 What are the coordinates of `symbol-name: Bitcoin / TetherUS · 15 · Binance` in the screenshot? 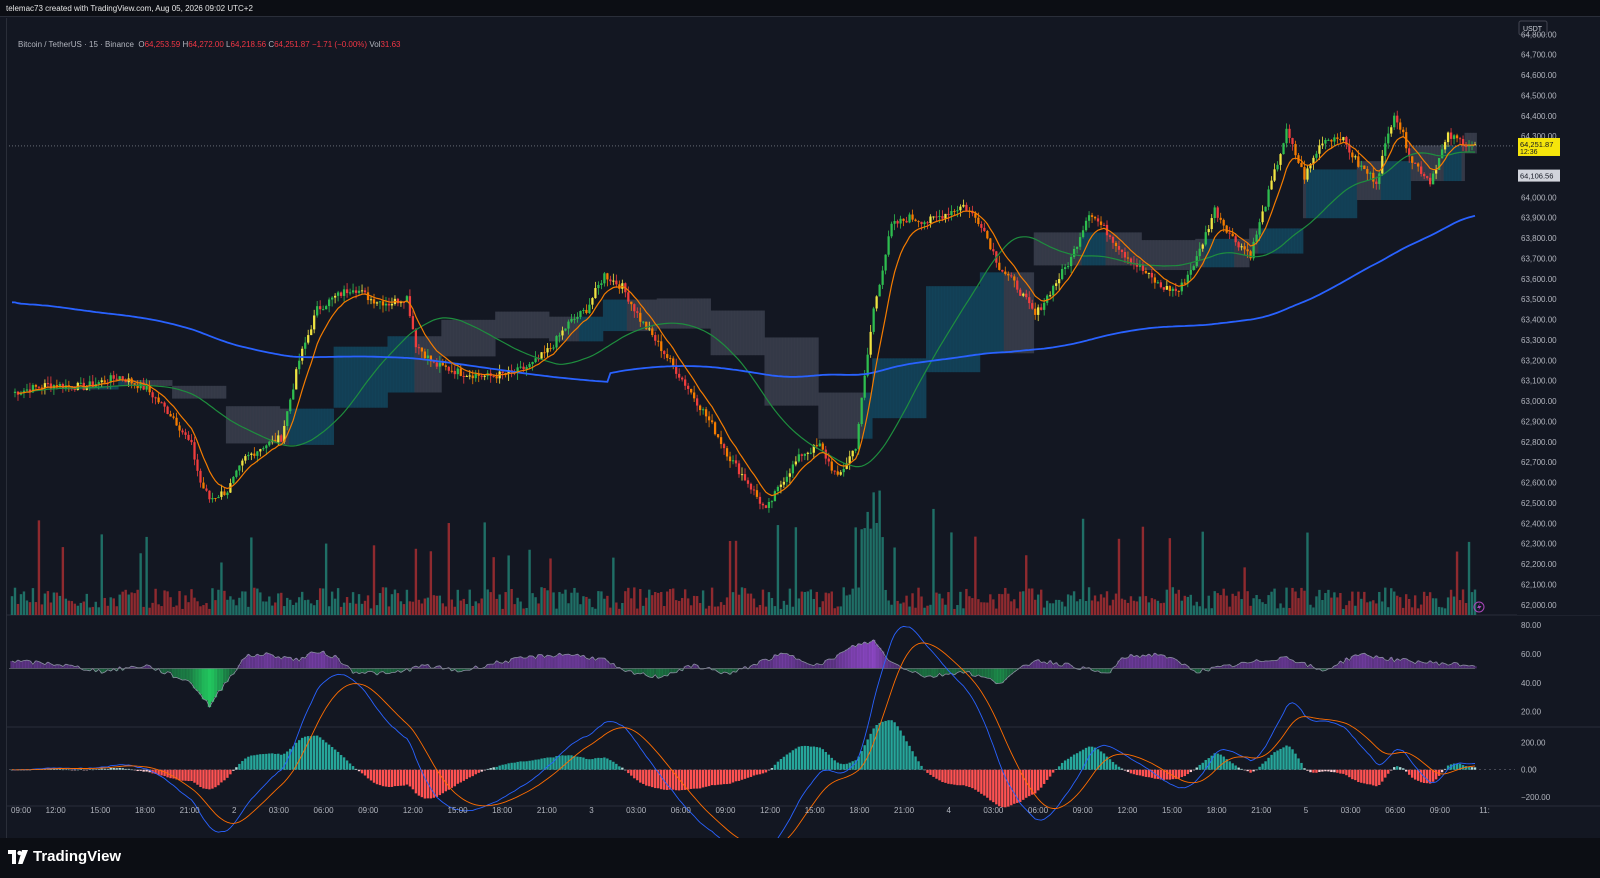 It's located at (76, 44).